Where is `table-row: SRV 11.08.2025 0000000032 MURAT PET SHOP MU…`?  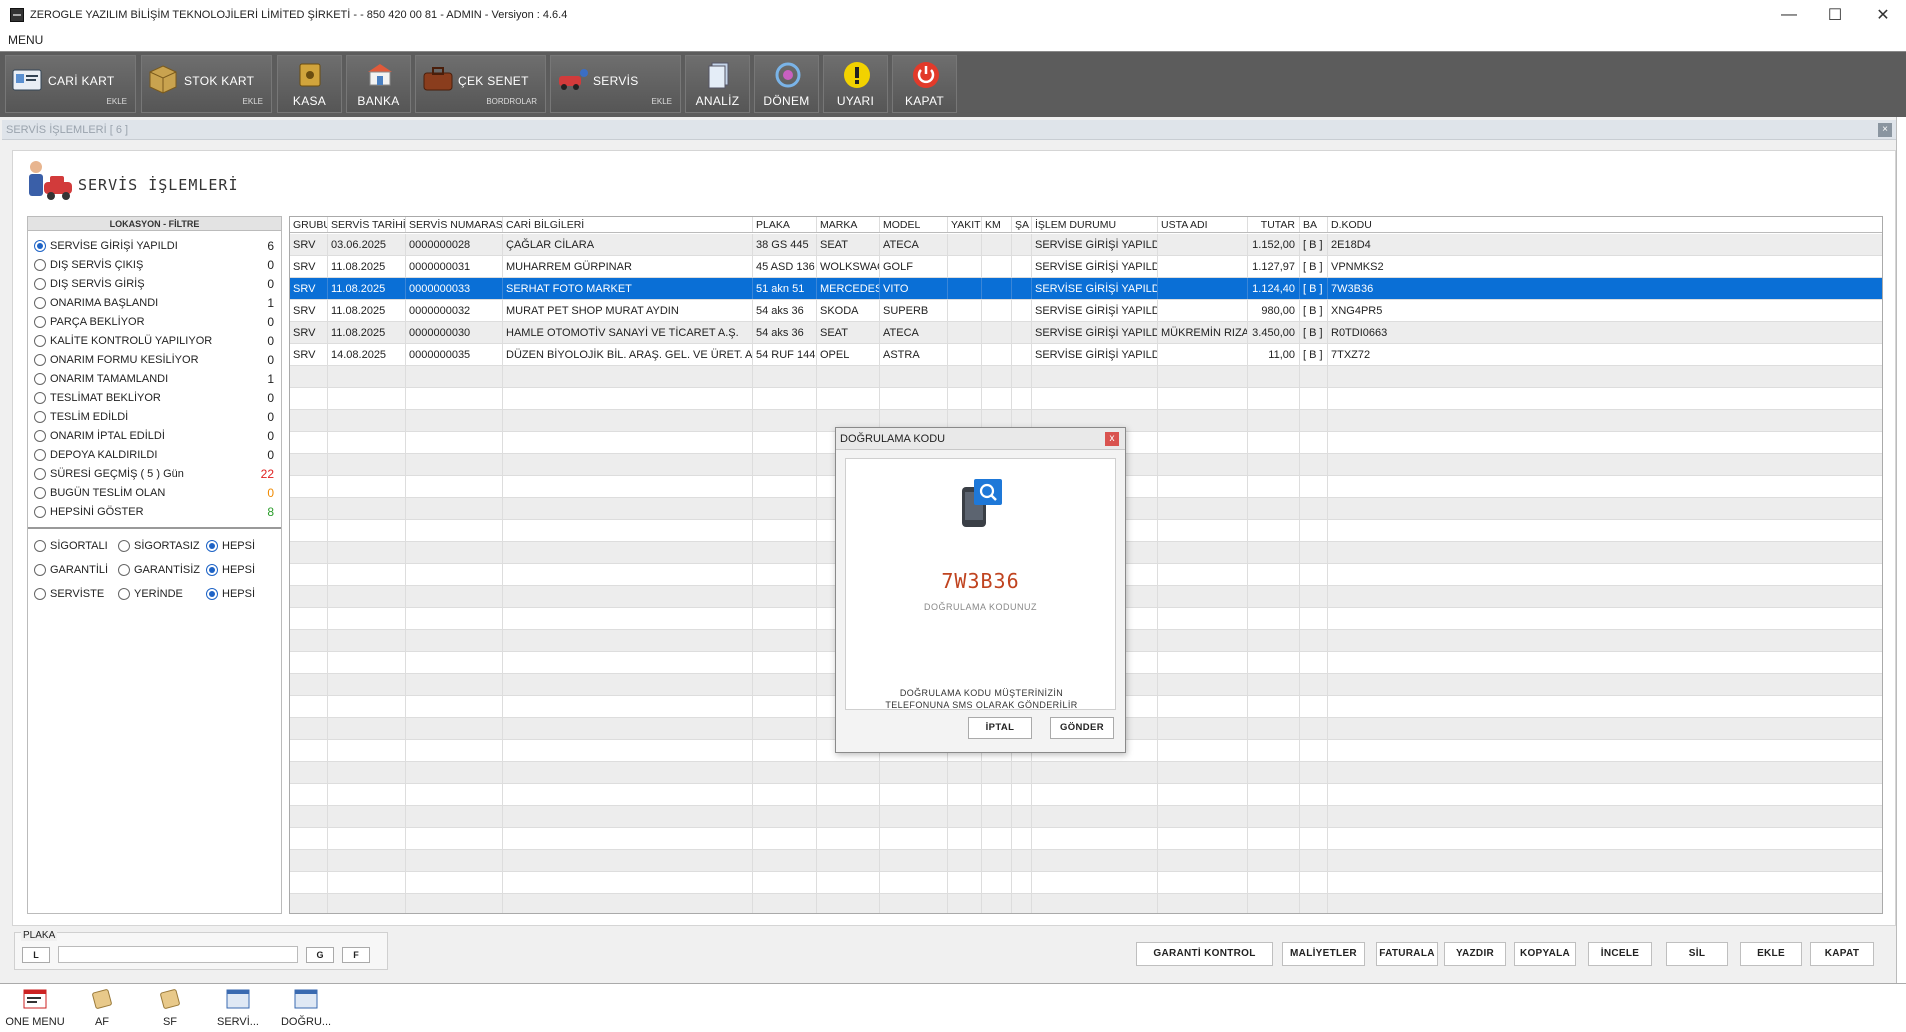
table-row: SRV 11.08.2025 0000000032 MURAT PET SHOP MU… is located at coordinates (1086, 311).